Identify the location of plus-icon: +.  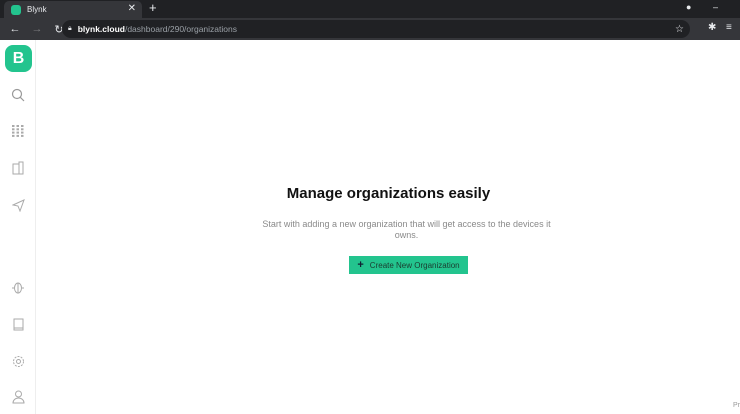
(360, 265).